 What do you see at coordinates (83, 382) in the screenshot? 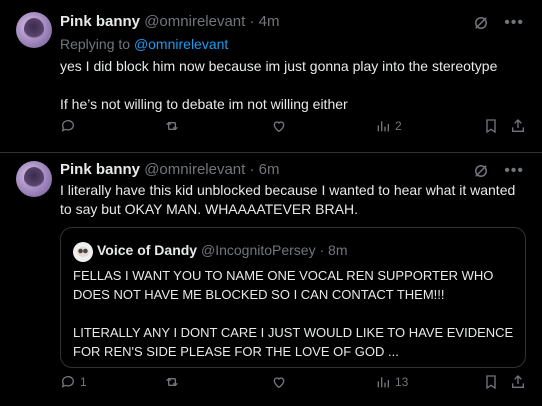
I see `reply-count: 1` at bounding box center [83, 382].